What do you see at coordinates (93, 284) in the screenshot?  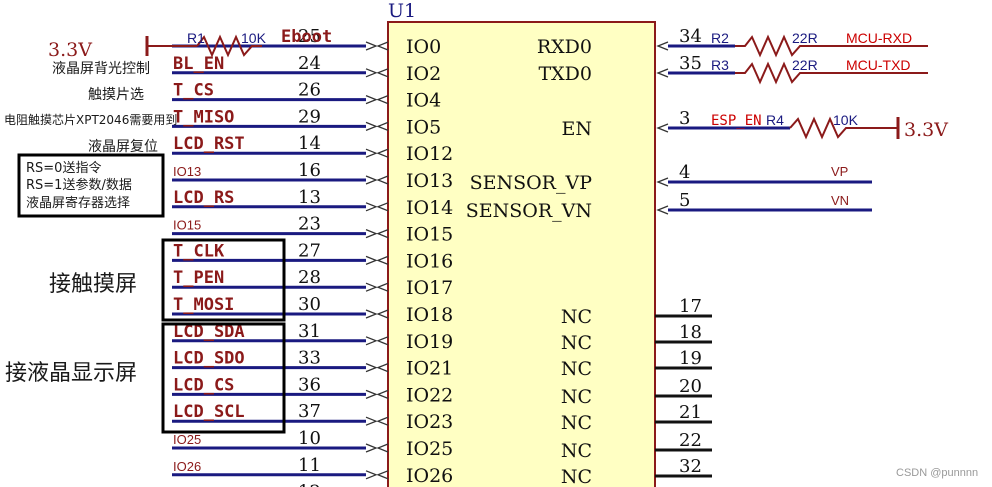 I see `touch-group-label: 接触摸屏` at bounding box center [93, 284].